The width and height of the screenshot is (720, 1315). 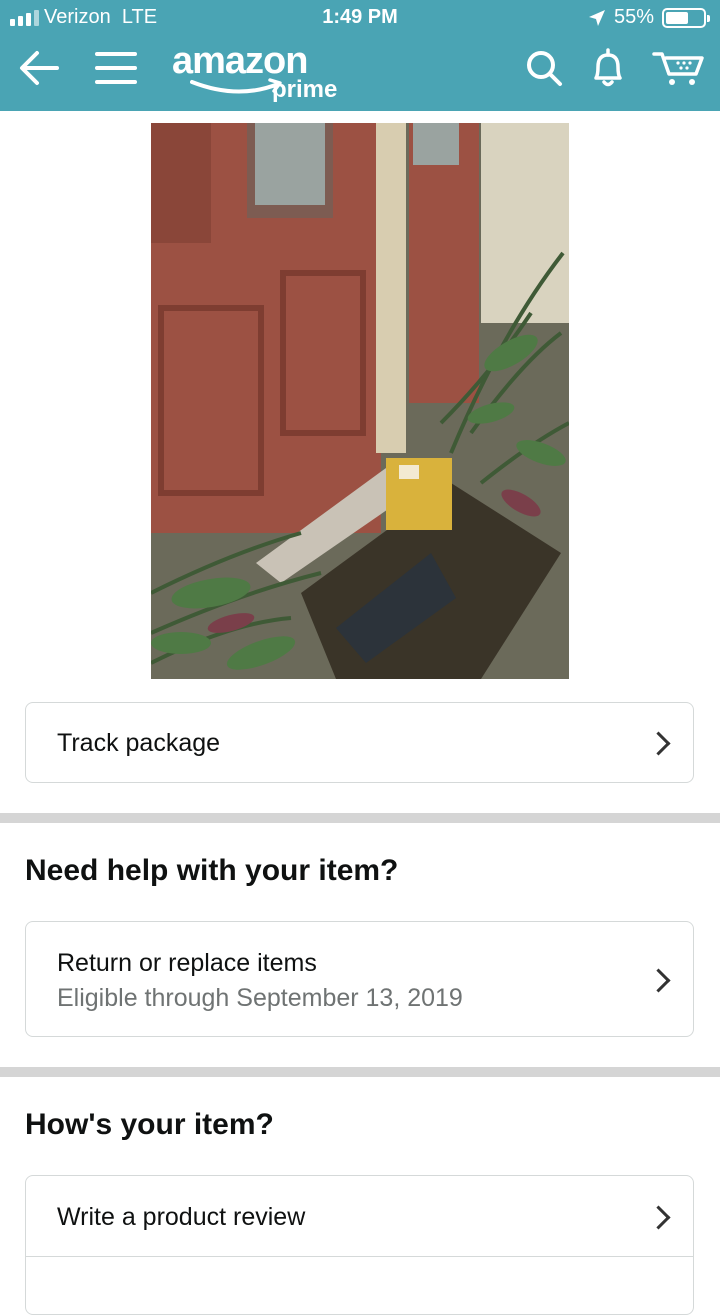 I want to click on write-review-button: Write a product review, so click(x=359, y=1245).